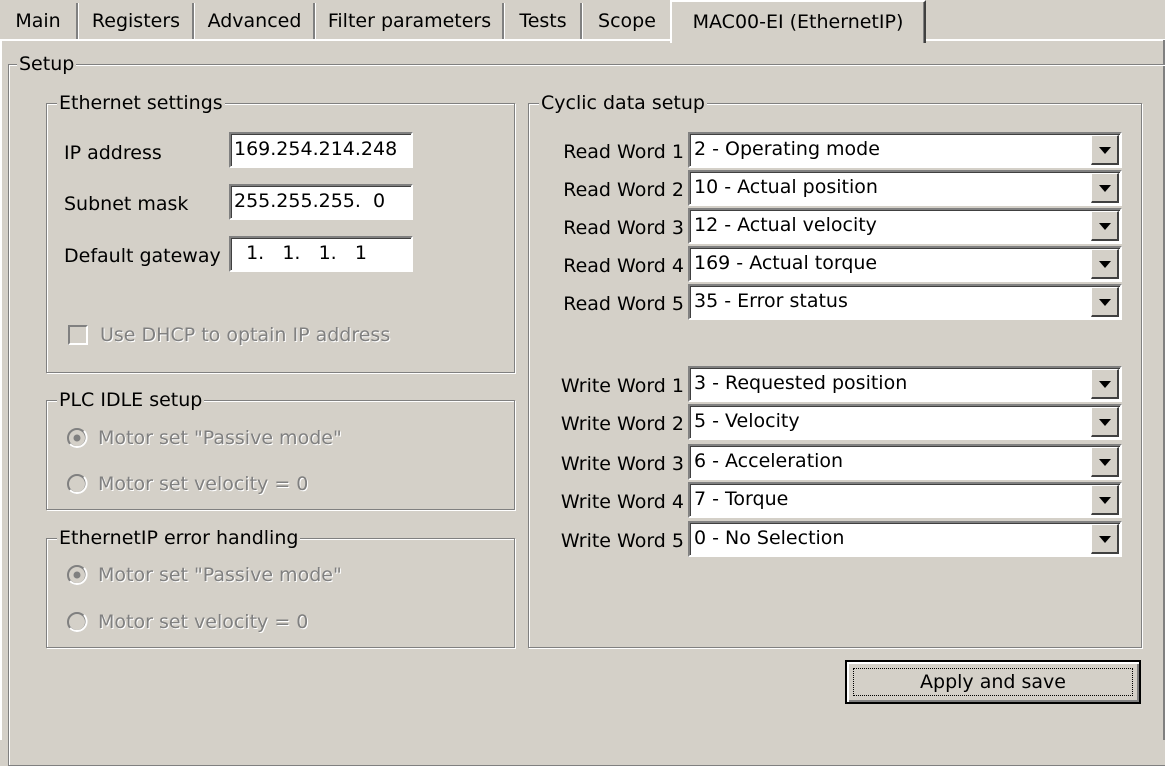 The image size is (1165, 766). What do you see at coordinates (785, 225) in the screenshot?
I see `read-word-3-value: 12 - Actual velocity` at bounding box center [785, 225].